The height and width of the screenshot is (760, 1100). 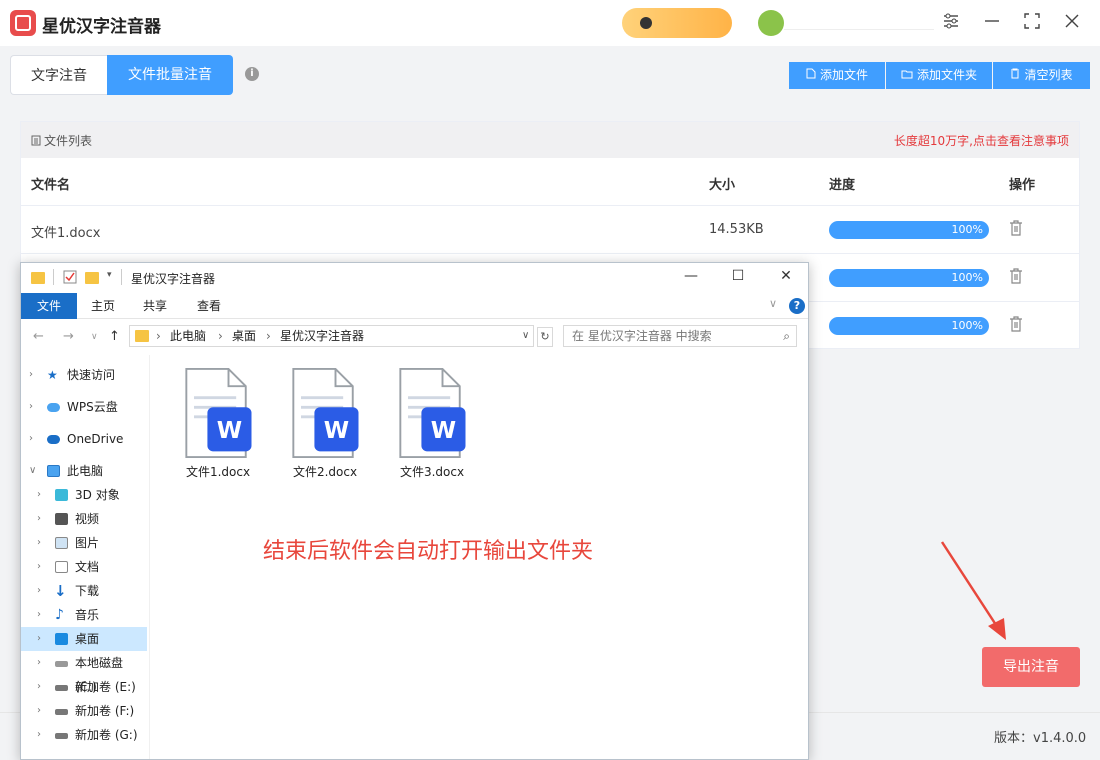 What do you see at coordinates (84, 375) in the screenshot?
I see `nav-item-quick-access: › ★ 快速访问` at bounding box center [84, 375].